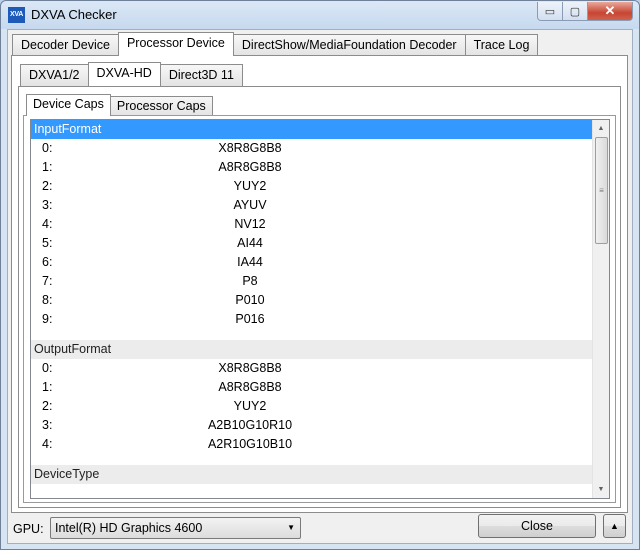 This screenshot has height=550, width=640. What do you see at coordinates (175, 44) in the screenshot?
I see `tab-processor-device: Processor Device` at bounding box center [175, 44].